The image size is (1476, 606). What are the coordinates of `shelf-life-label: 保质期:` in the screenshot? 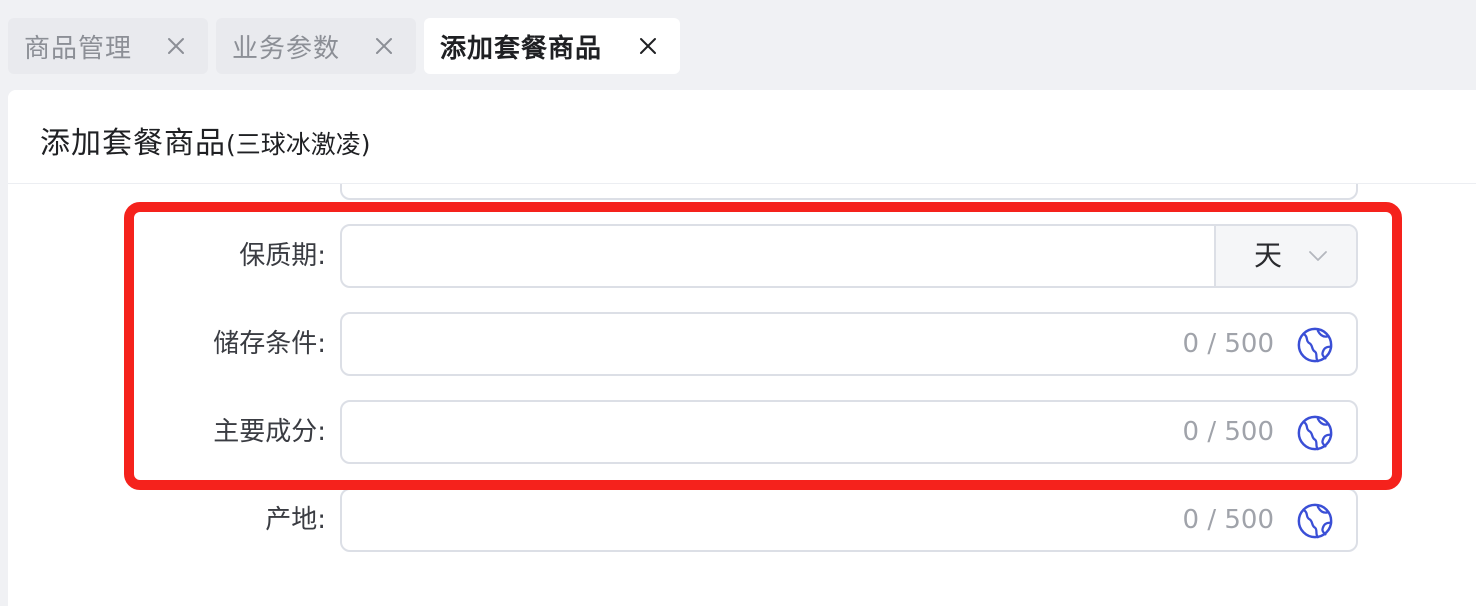 It's located at (282, 256).